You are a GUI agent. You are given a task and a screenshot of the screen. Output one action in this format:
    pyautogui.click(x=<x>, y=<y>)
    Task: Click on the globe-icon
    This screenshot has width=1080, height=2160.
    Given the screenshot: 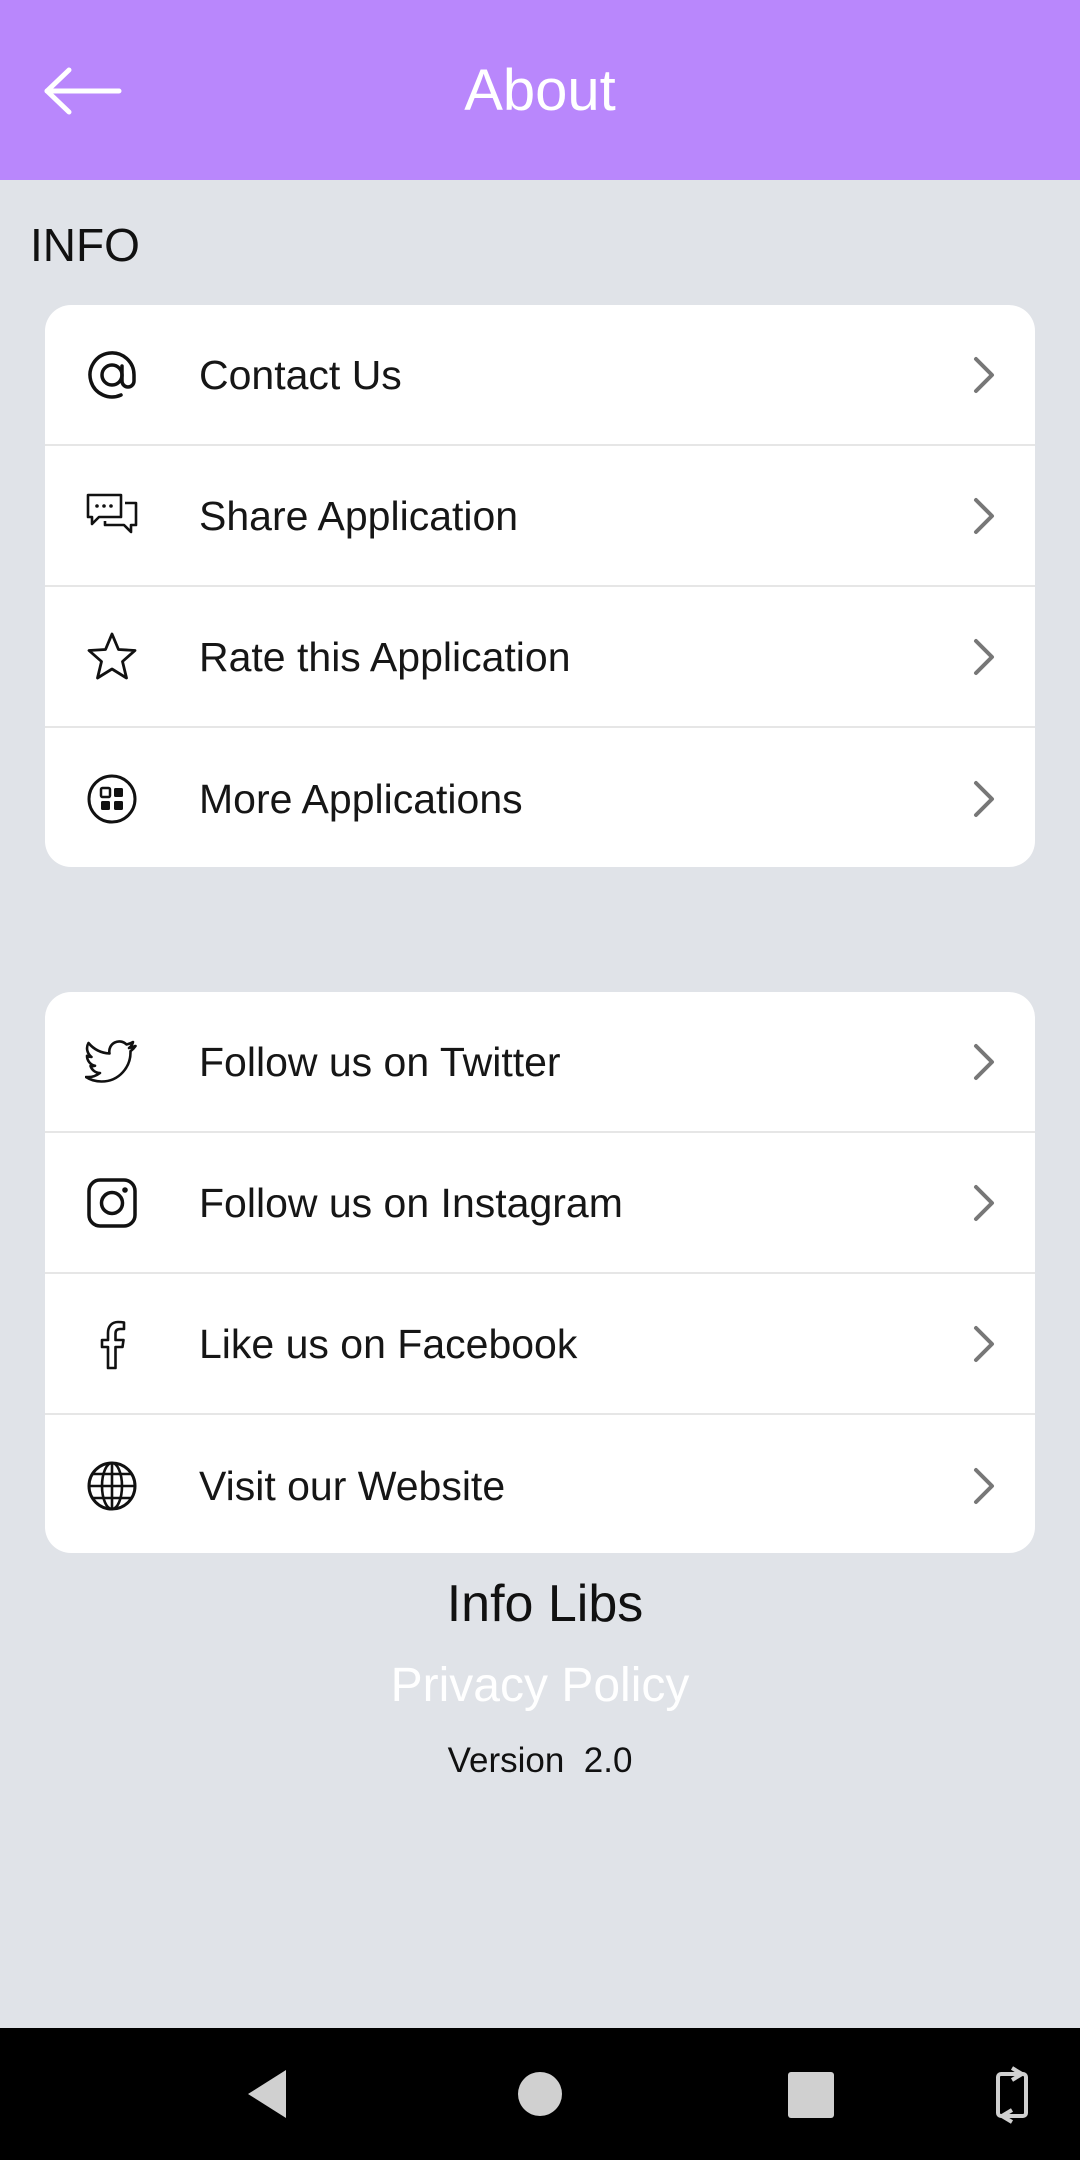 What is the action you would take?
    pyautogui.click(x=112, y=1486)
    